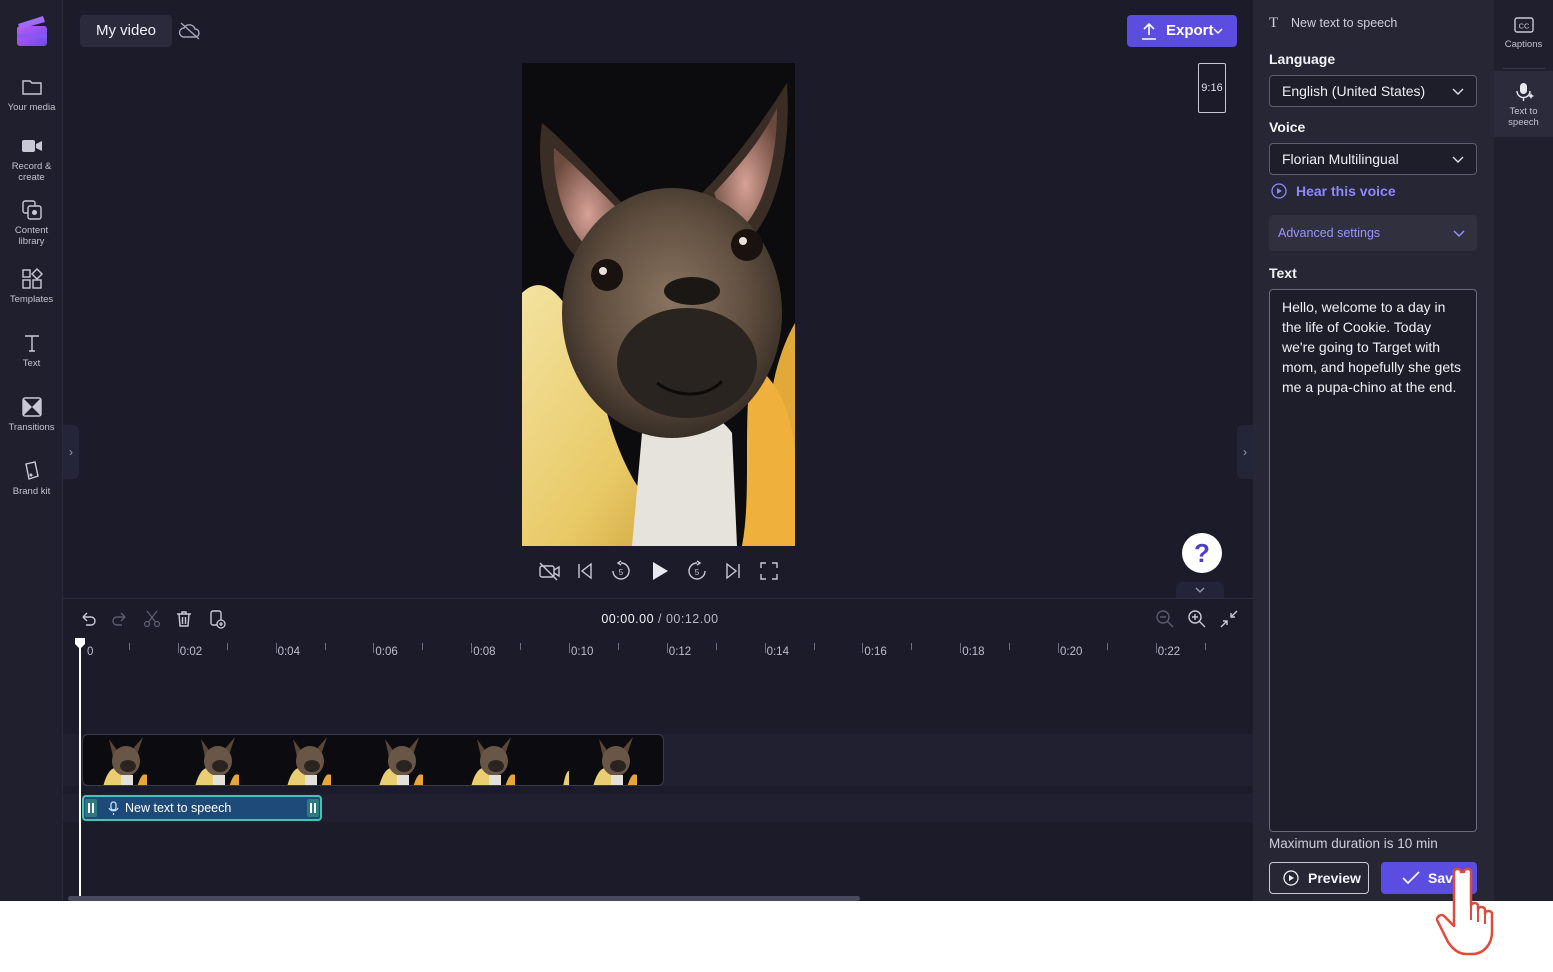 This screenshot has height=972, width=1553. What do you see at coordinates (88, 619) in the screenshot?
I see `undo-icon` at bounding box center [88, 619].